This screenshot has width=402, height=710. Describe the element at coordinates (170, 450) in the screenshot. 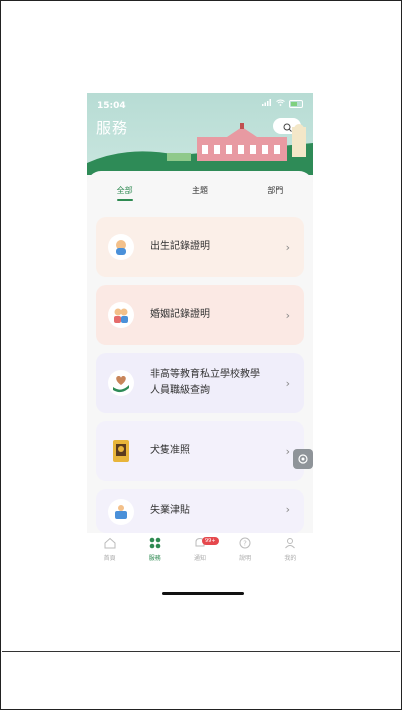

I see `service-label: 犬隻准照` at that location.